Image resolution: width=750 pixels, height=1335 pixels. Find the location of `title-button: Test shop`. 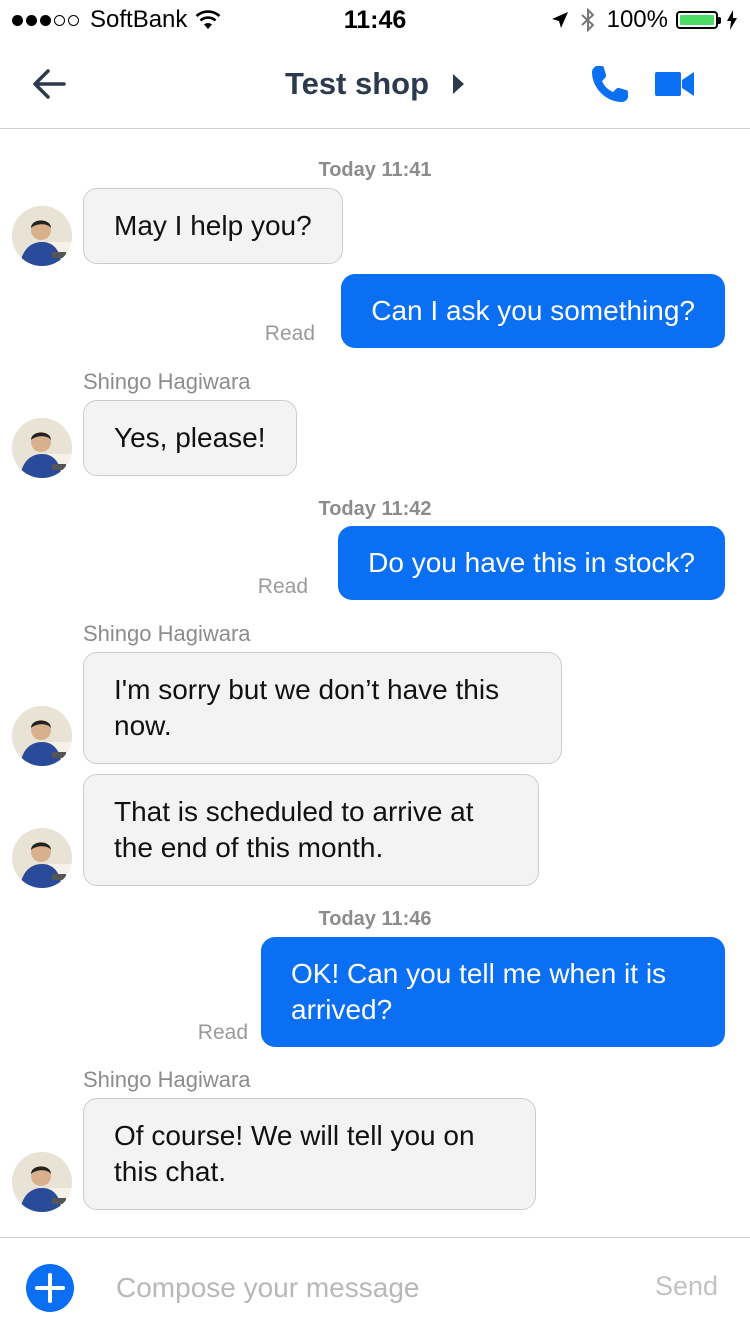

title-button: Test shop is located at coordinates (375, 84).